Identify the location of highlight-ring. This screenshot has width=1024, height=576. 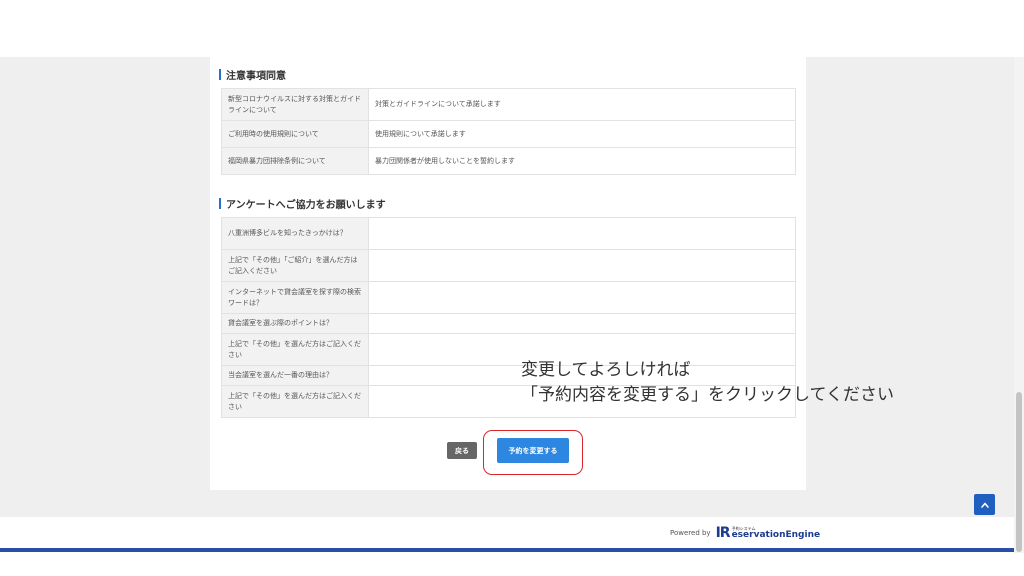
(533, 452).